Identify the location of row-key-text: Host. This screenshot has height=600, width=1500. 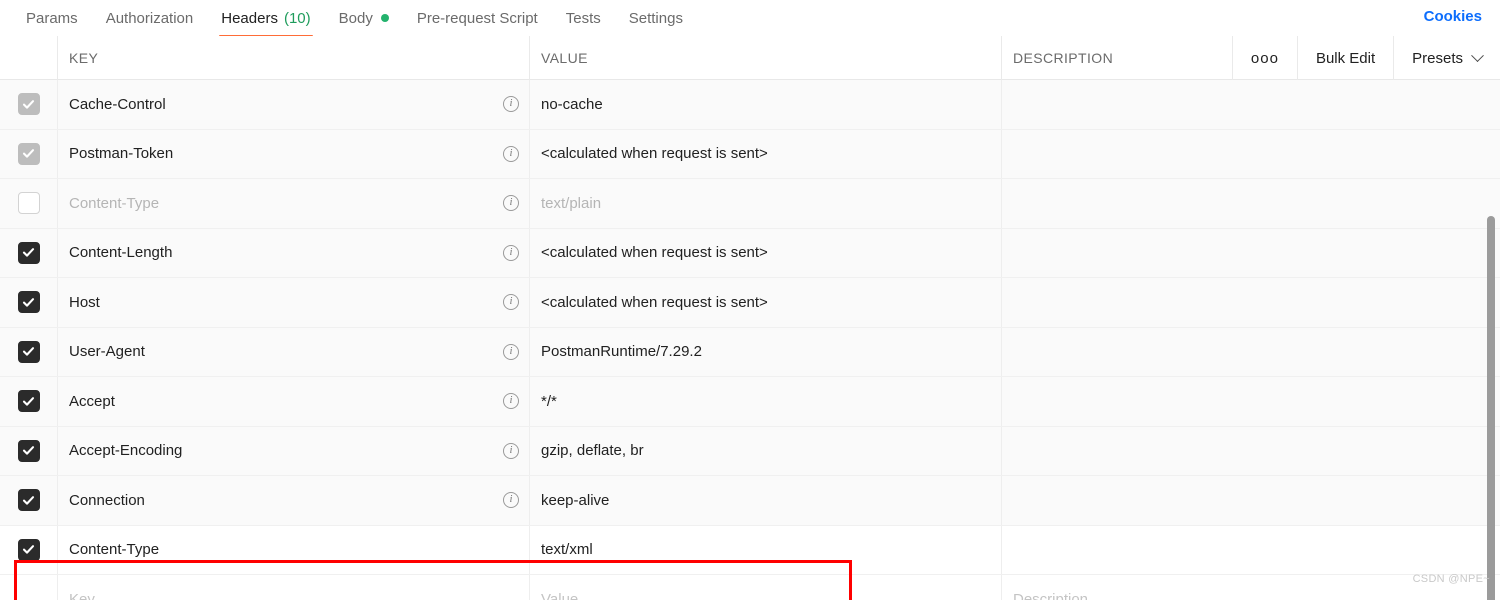
(84, 302).